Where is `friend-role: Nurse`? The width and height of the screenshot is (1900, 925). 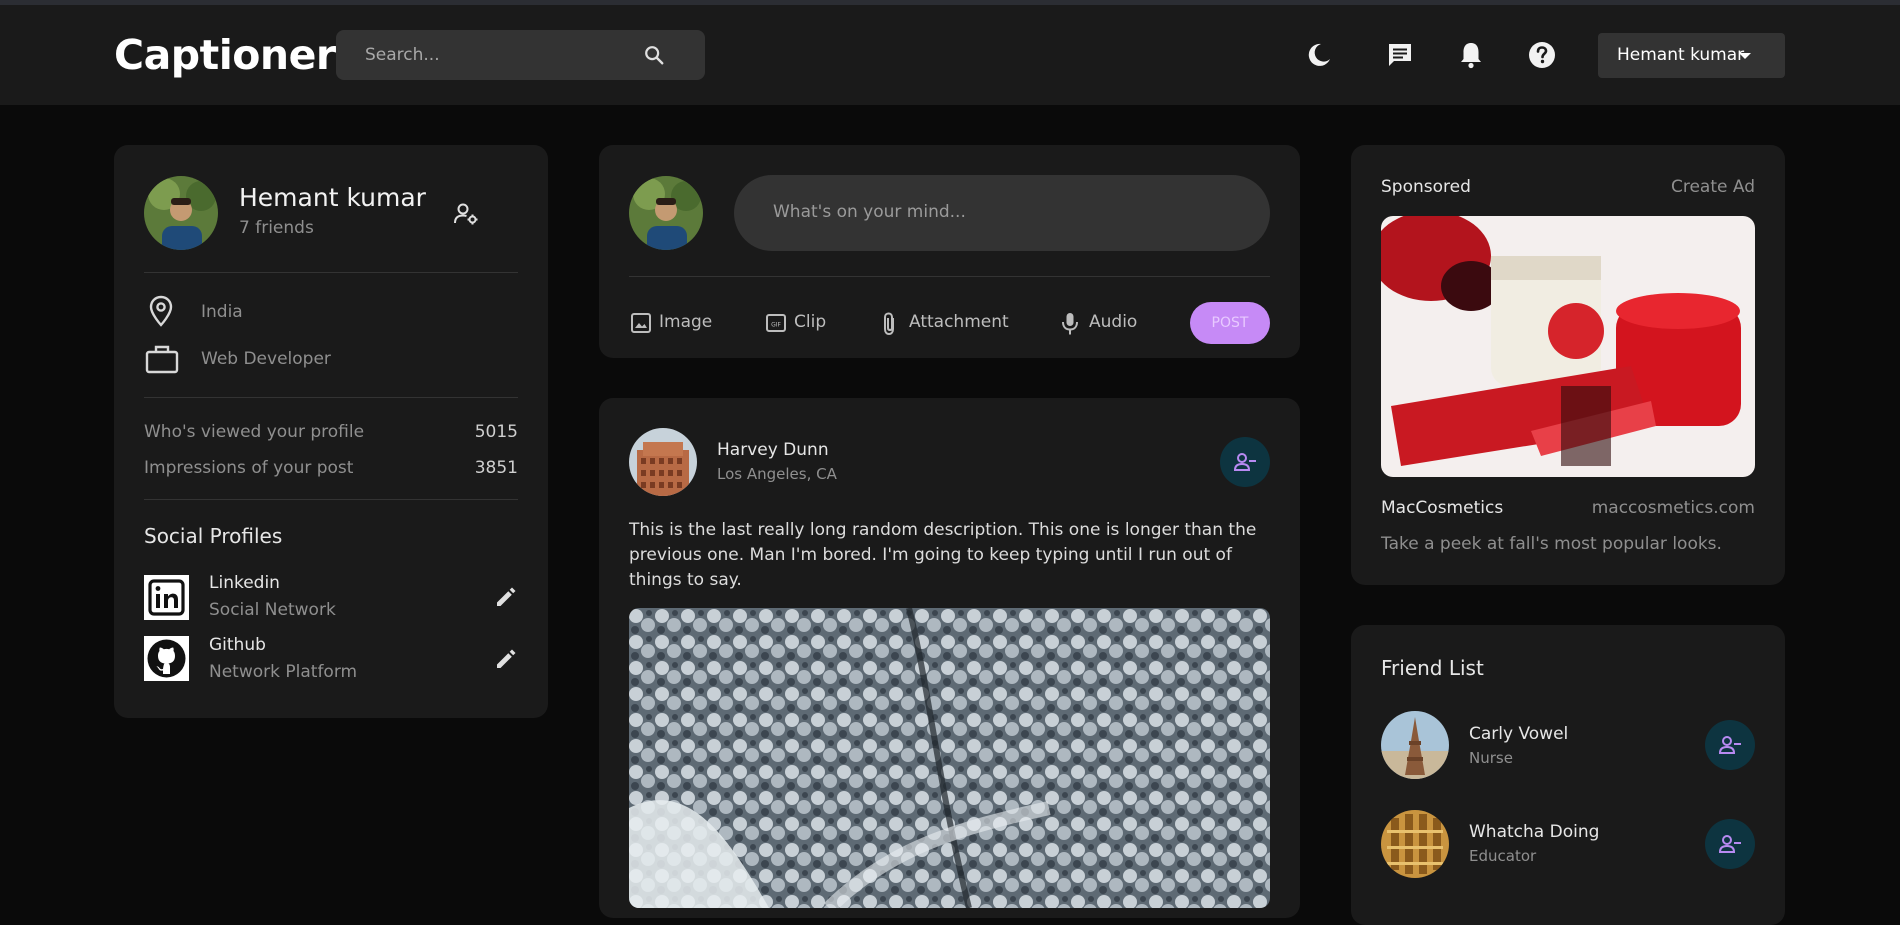
friend-role: Nurse is located at coordinates (1491, 758).